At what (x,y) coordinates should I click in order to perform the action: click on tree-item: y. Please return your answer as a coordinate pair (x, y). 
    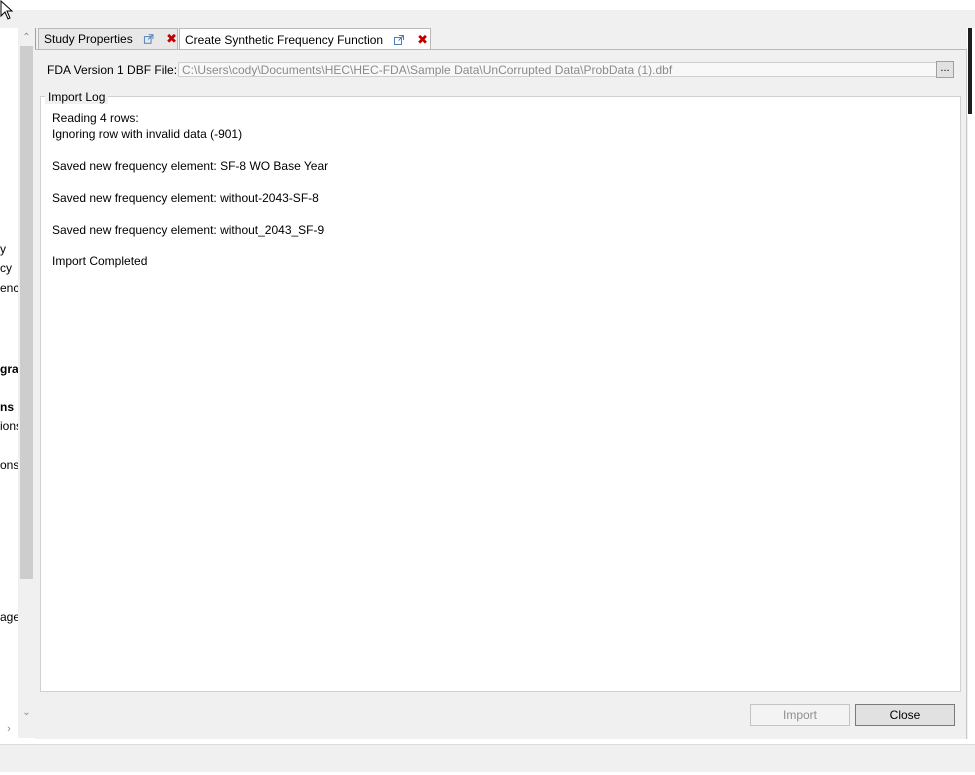
    Looking at the image, I should click on (3, 249).